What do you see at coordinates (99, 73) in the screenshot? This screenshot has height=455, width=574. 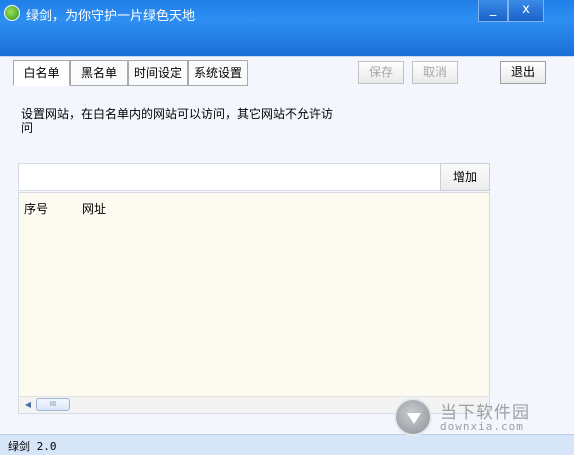 I see `tab-blacklist: 黑名单` at bounding box center [99, 73].